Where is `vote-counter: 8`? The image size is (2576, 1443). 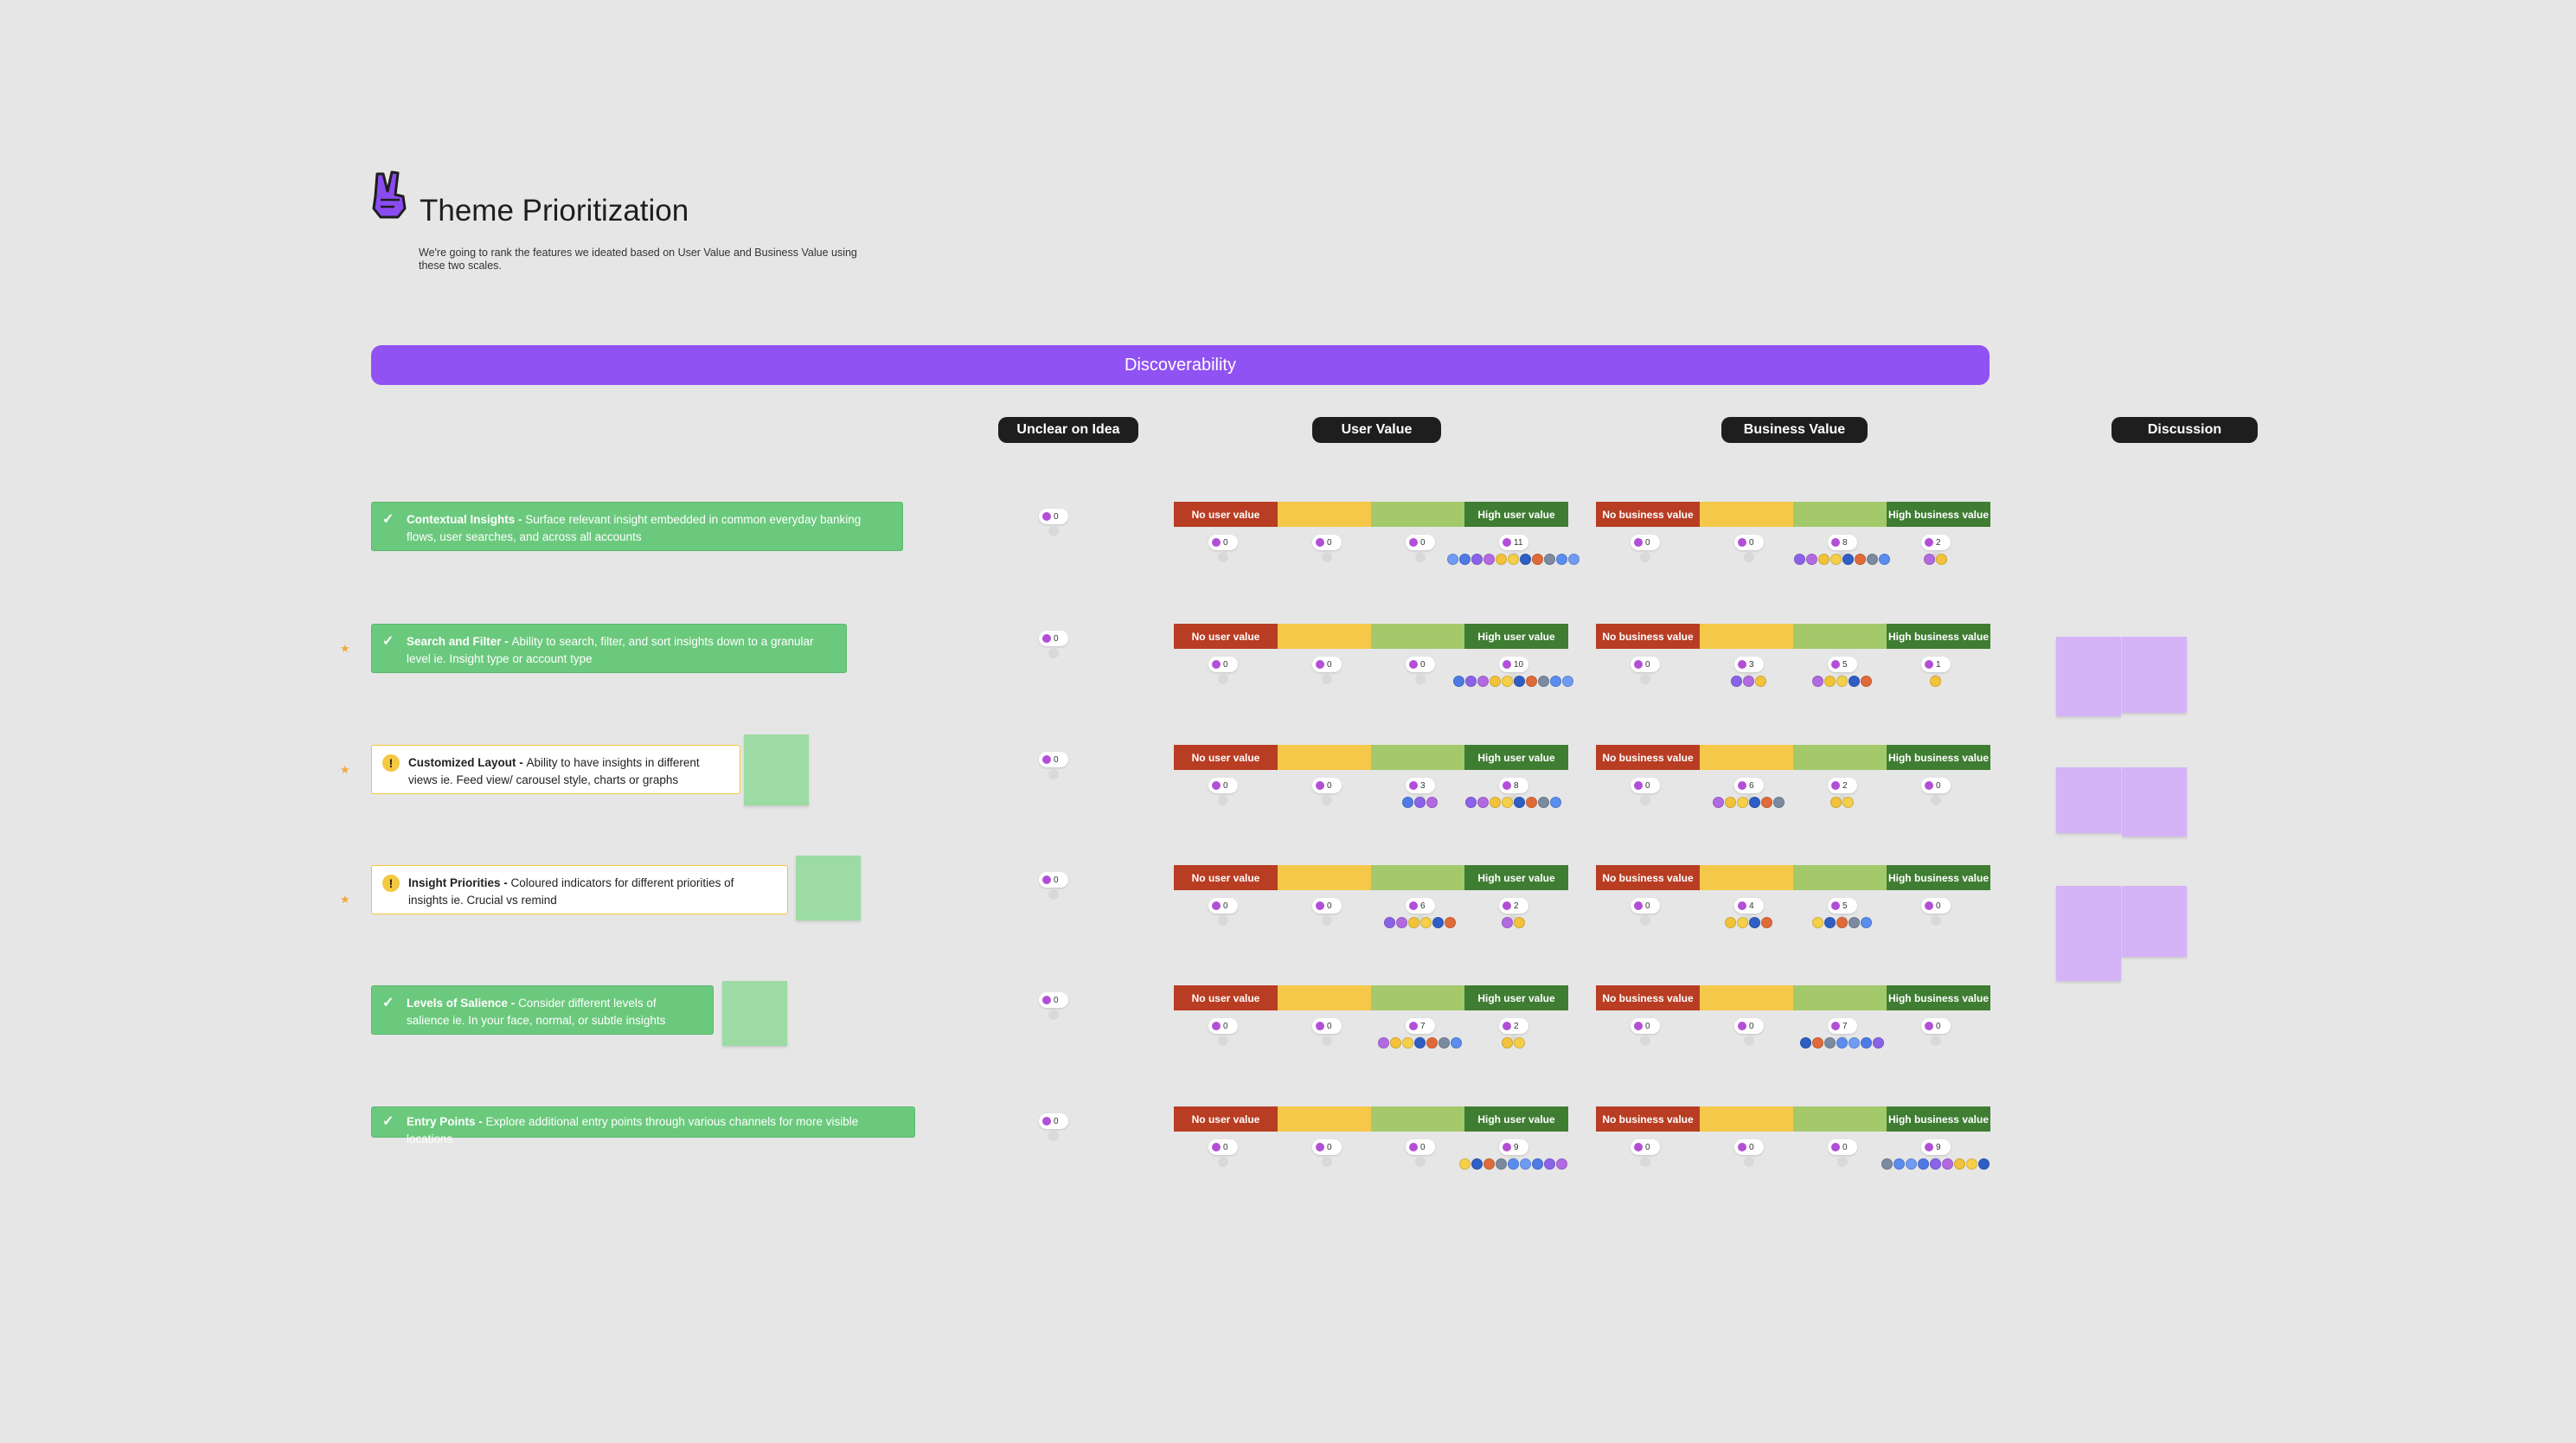 vote-counter: 8 is located at coordinates (1842, 542).